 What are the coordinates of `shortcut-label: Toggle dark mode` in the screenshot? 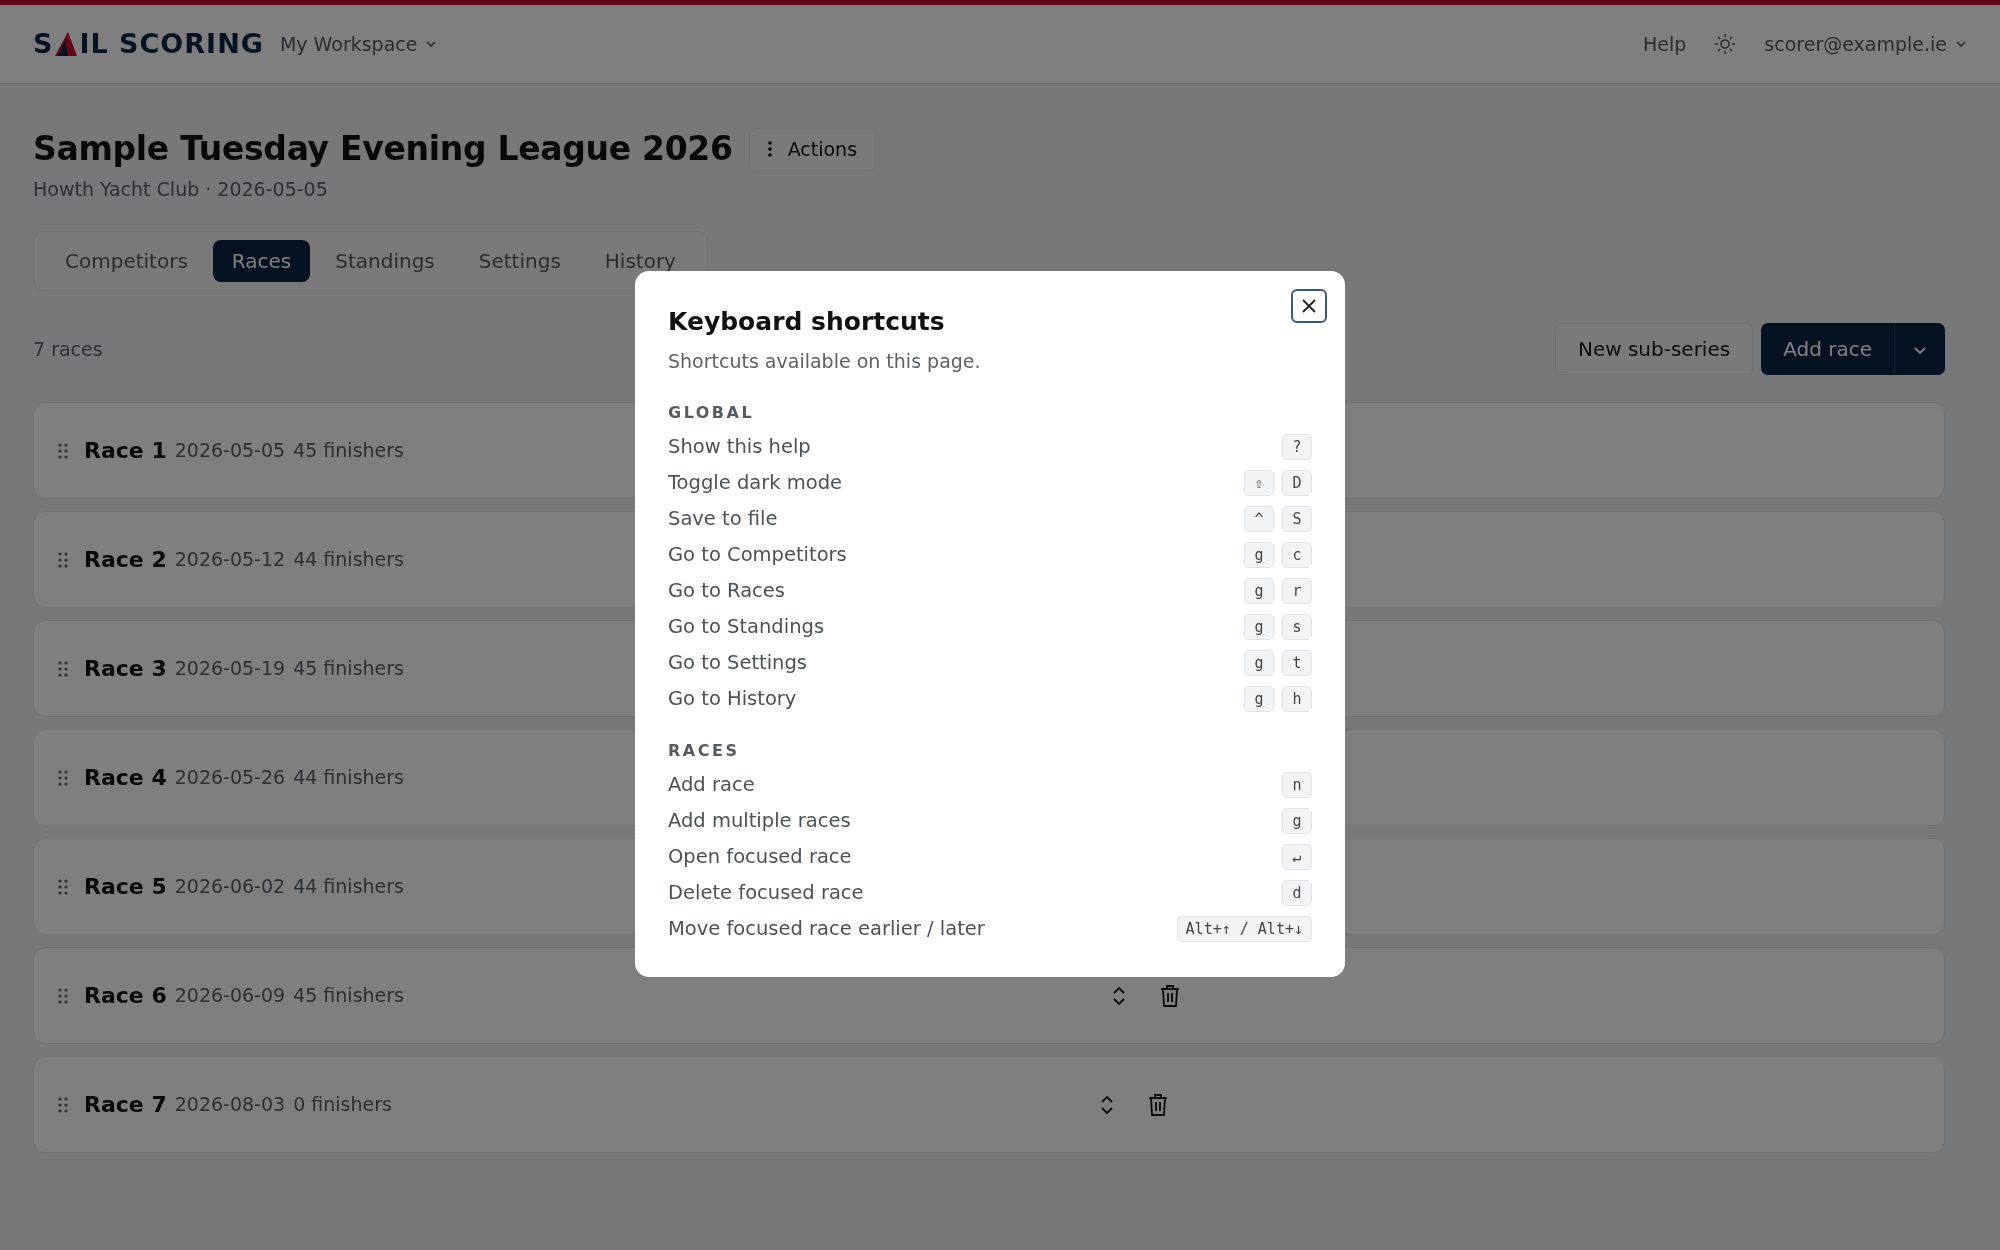 It's located at (755, 483).